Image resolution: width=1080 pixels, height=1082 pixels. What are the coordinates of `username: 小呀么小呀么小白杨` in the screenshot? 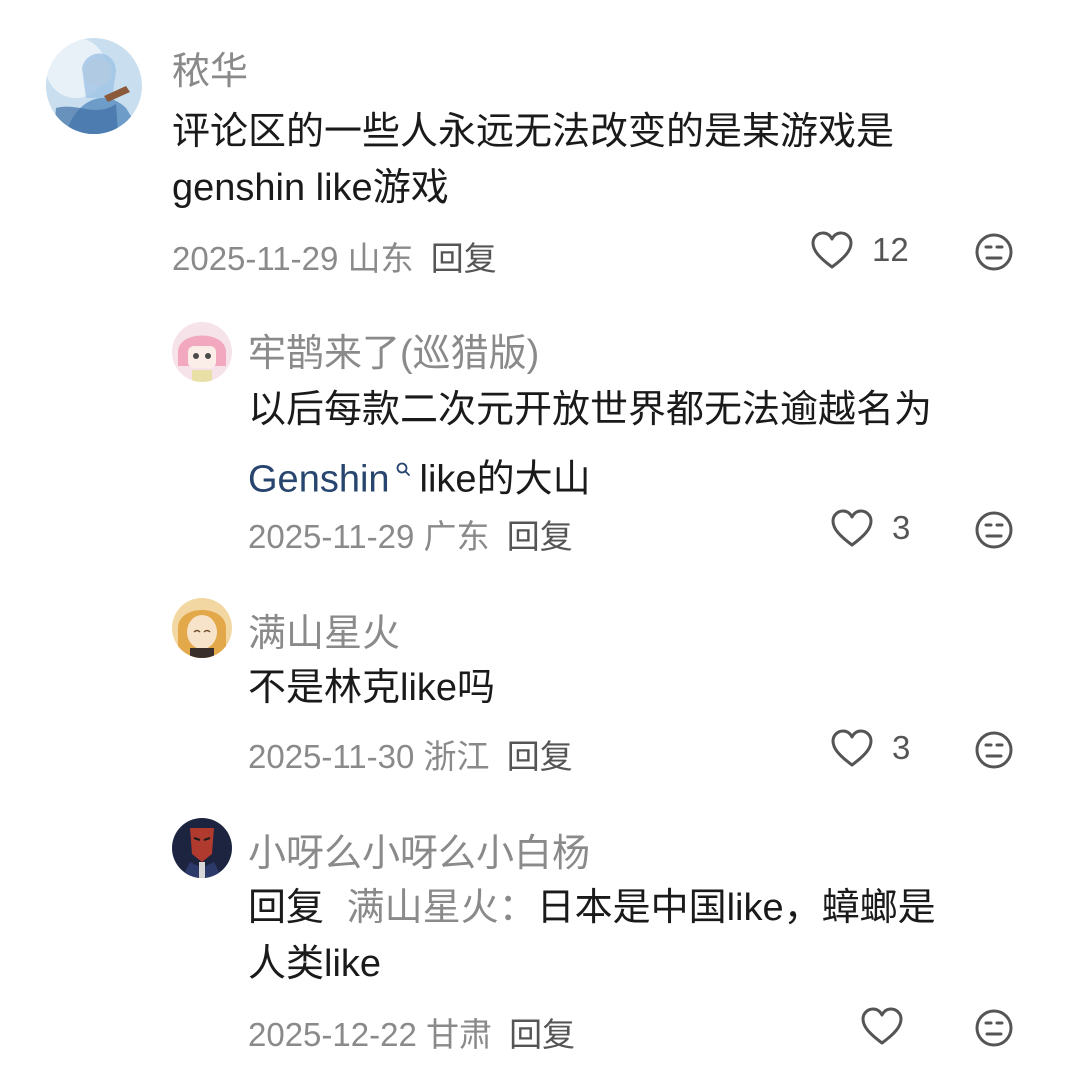 It's located at (419, 849).